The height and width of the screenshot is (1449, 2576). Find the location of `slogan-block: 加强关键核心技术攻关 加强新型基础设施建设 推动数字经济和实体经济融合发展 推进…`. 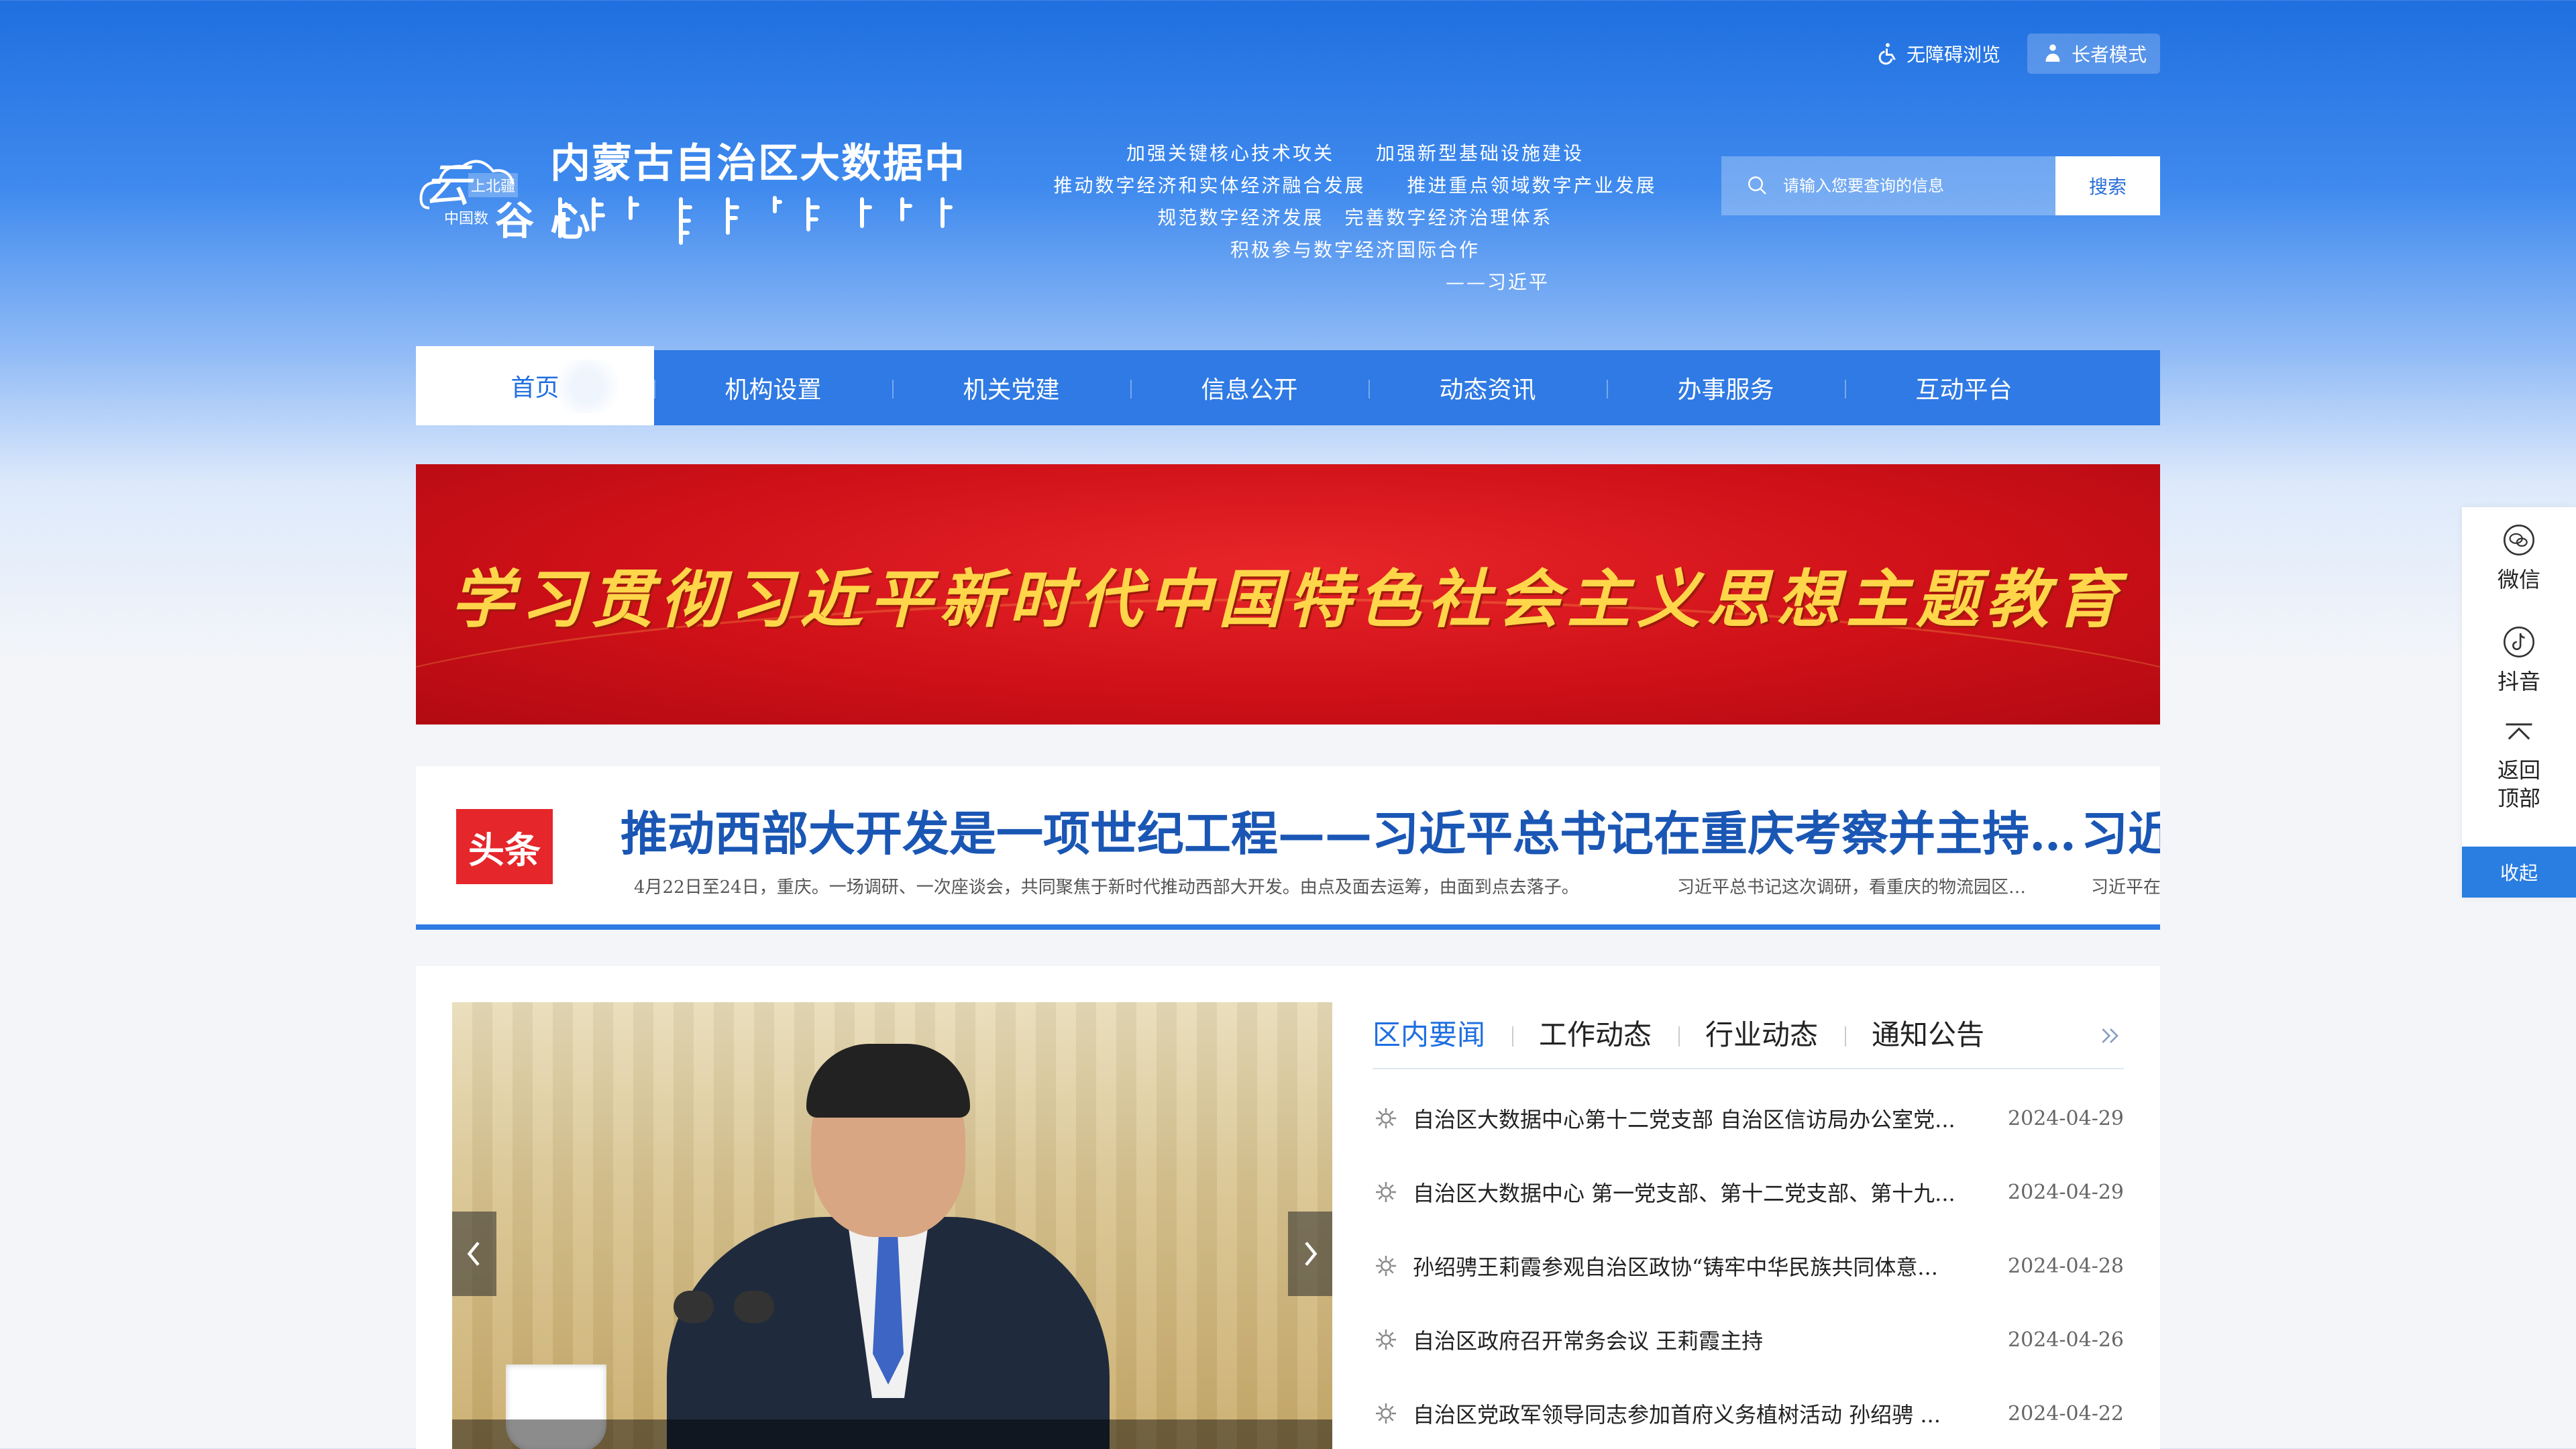

slogan-block: 加强关键核心技术攻关 加强新型基础设施建设 推动数字经济和实体经济融合发展 推进… is located at coordinates (1355, 218).